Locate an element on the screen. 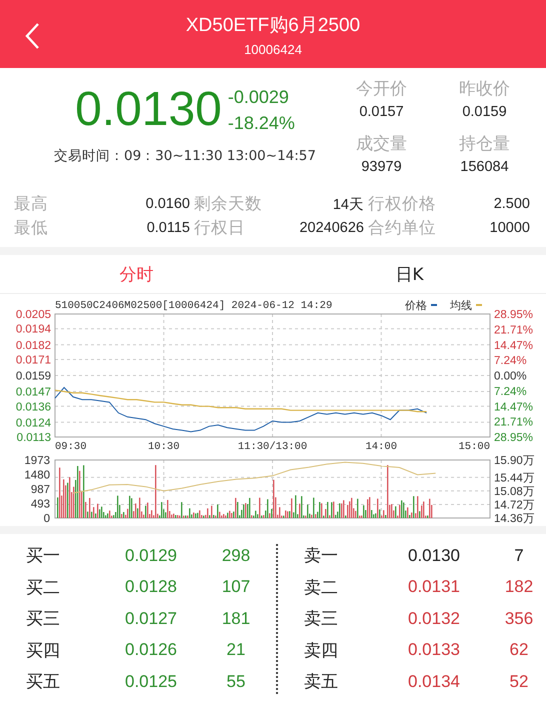 Image resolution: width=546 pixels, height=720 pixels. ask-price: 0.0131 is located at coordinates (434, 587).